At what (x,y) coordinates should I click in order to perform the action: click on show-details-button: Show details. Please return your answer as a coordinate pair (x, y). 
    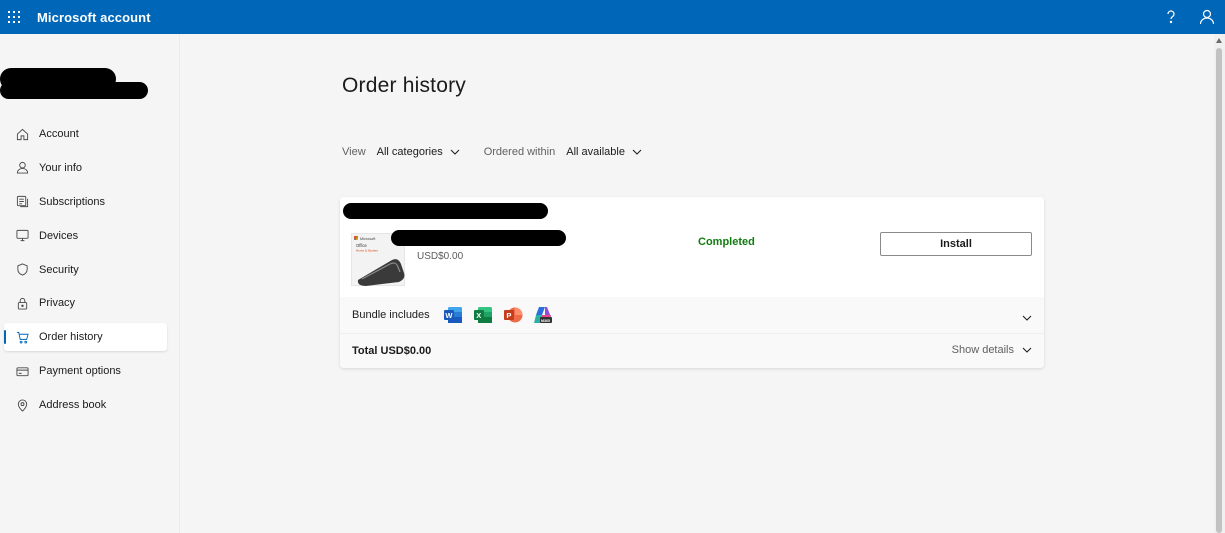
    Looking at the image, I should click on (992, 350).